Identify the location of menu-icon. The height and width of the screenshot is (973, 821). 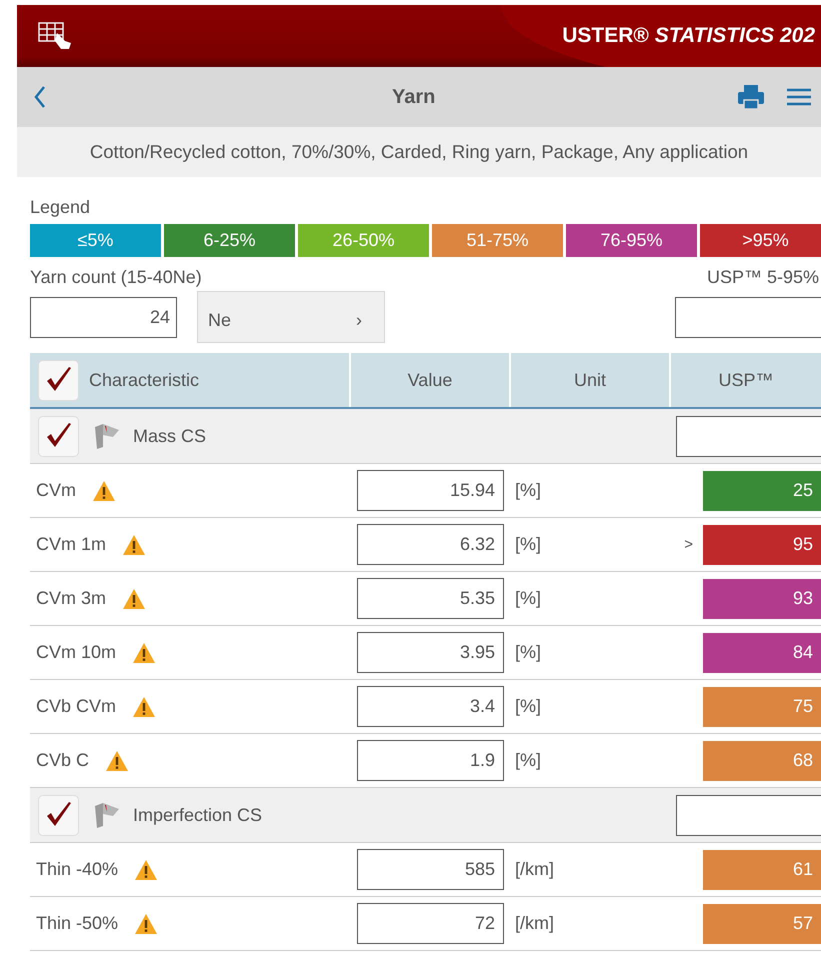
(799, 97).